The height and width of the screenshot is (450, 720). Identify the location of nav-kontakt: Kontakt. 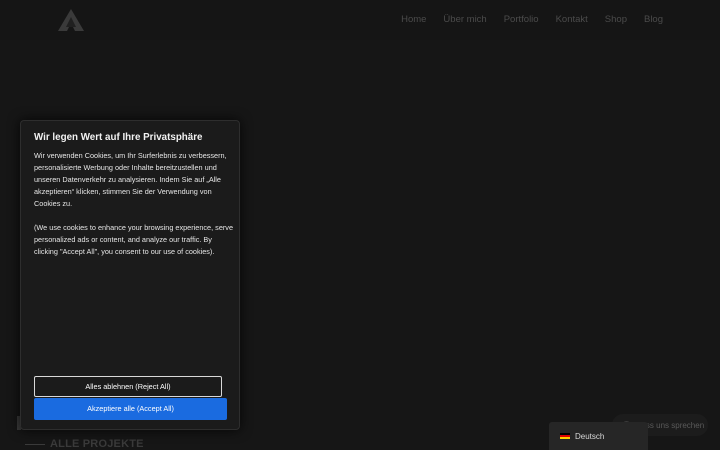
(572, 19).